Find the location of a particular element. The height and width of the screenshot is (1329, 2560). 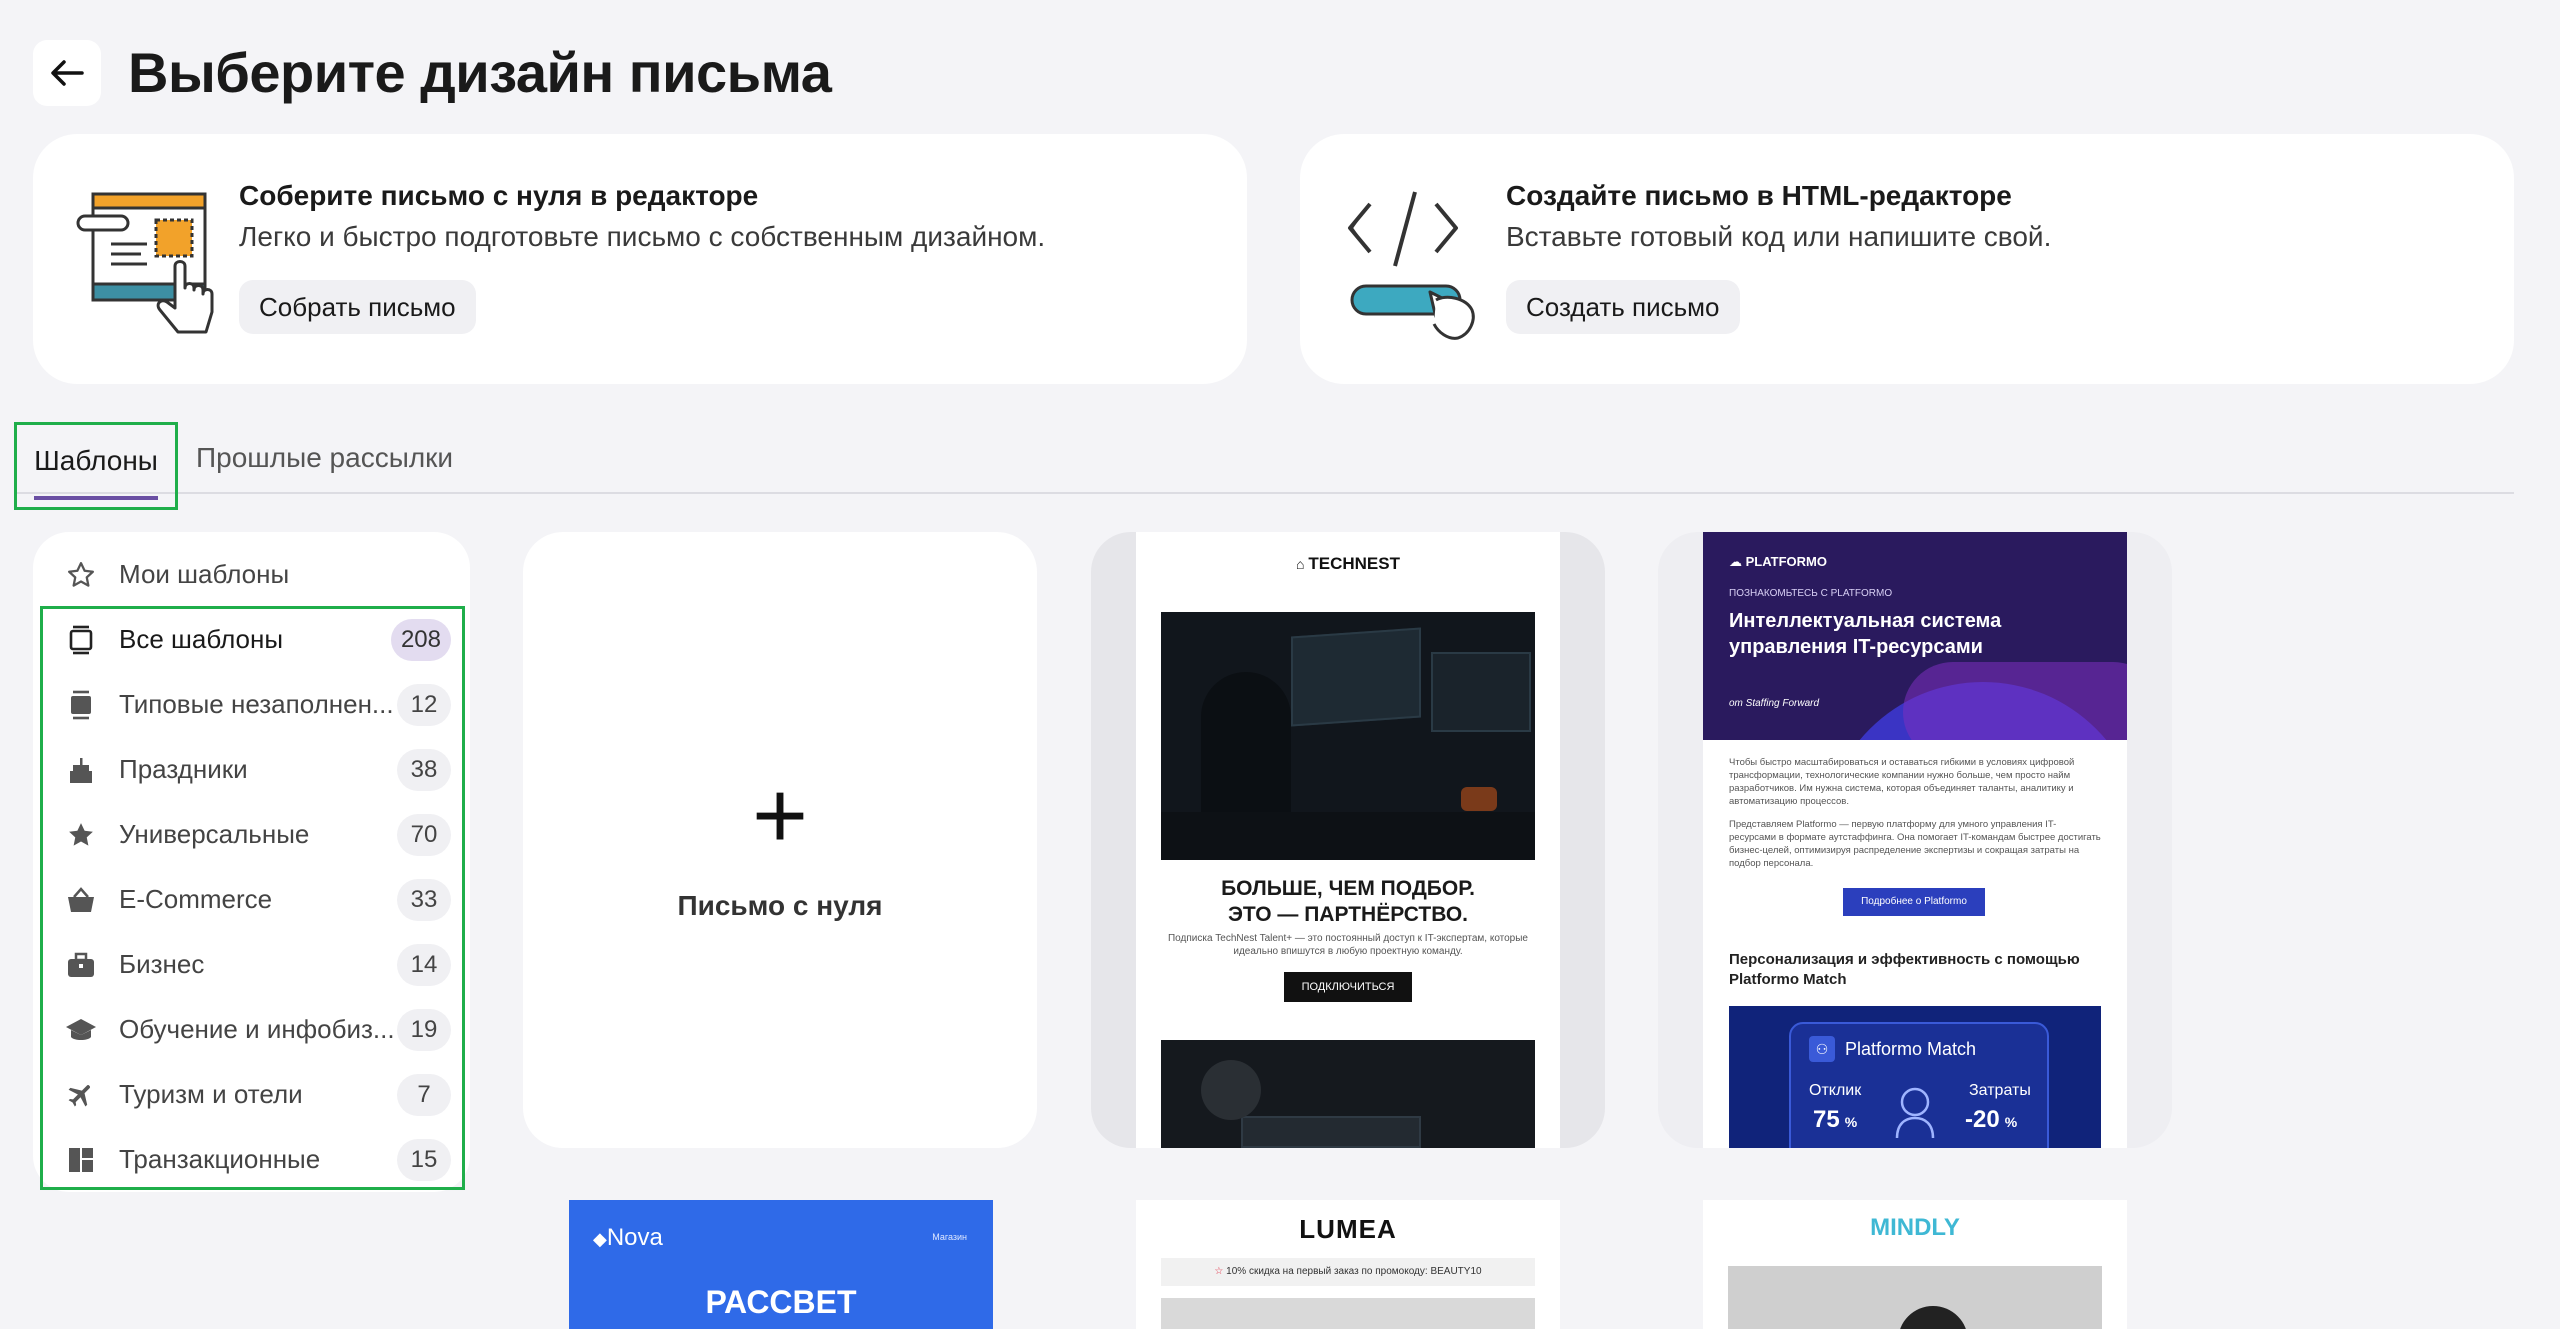

platformo-byline: от Staffing Forward is located at coordinates (1774, 703).